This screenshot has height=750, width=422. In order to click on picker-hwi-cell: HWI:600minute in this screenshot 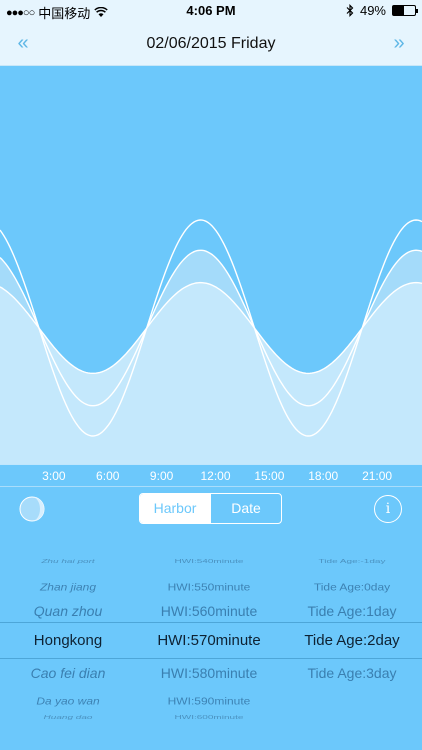, I will do `click(209, 717)`.